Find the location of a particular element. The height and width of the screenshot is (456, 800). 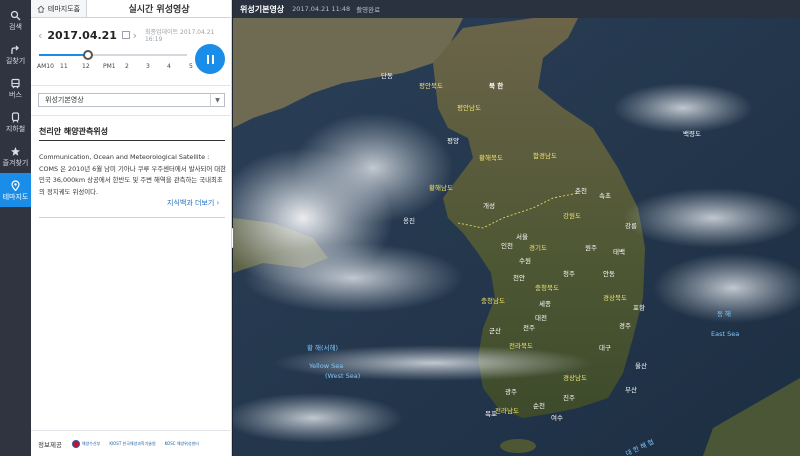

route-icon is located at coordinates (15, 49).